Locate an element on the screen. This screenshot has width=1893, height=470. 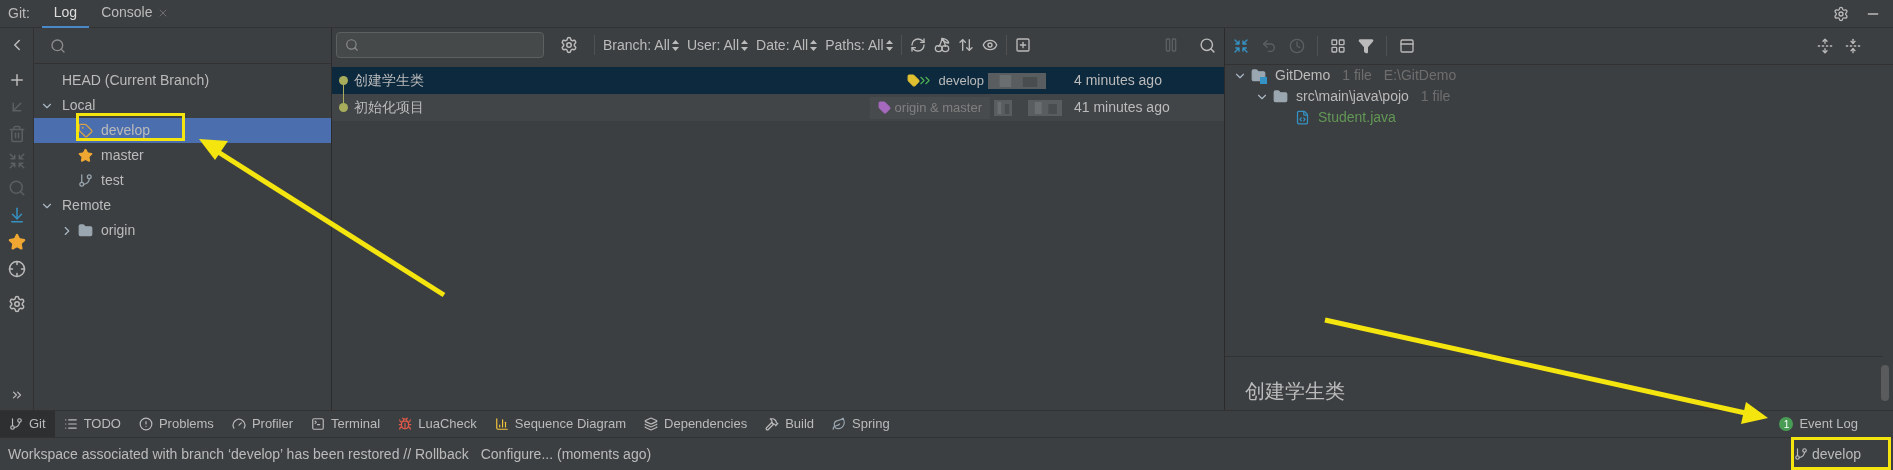
java-file-icon is located at coordinates (1302, 117).